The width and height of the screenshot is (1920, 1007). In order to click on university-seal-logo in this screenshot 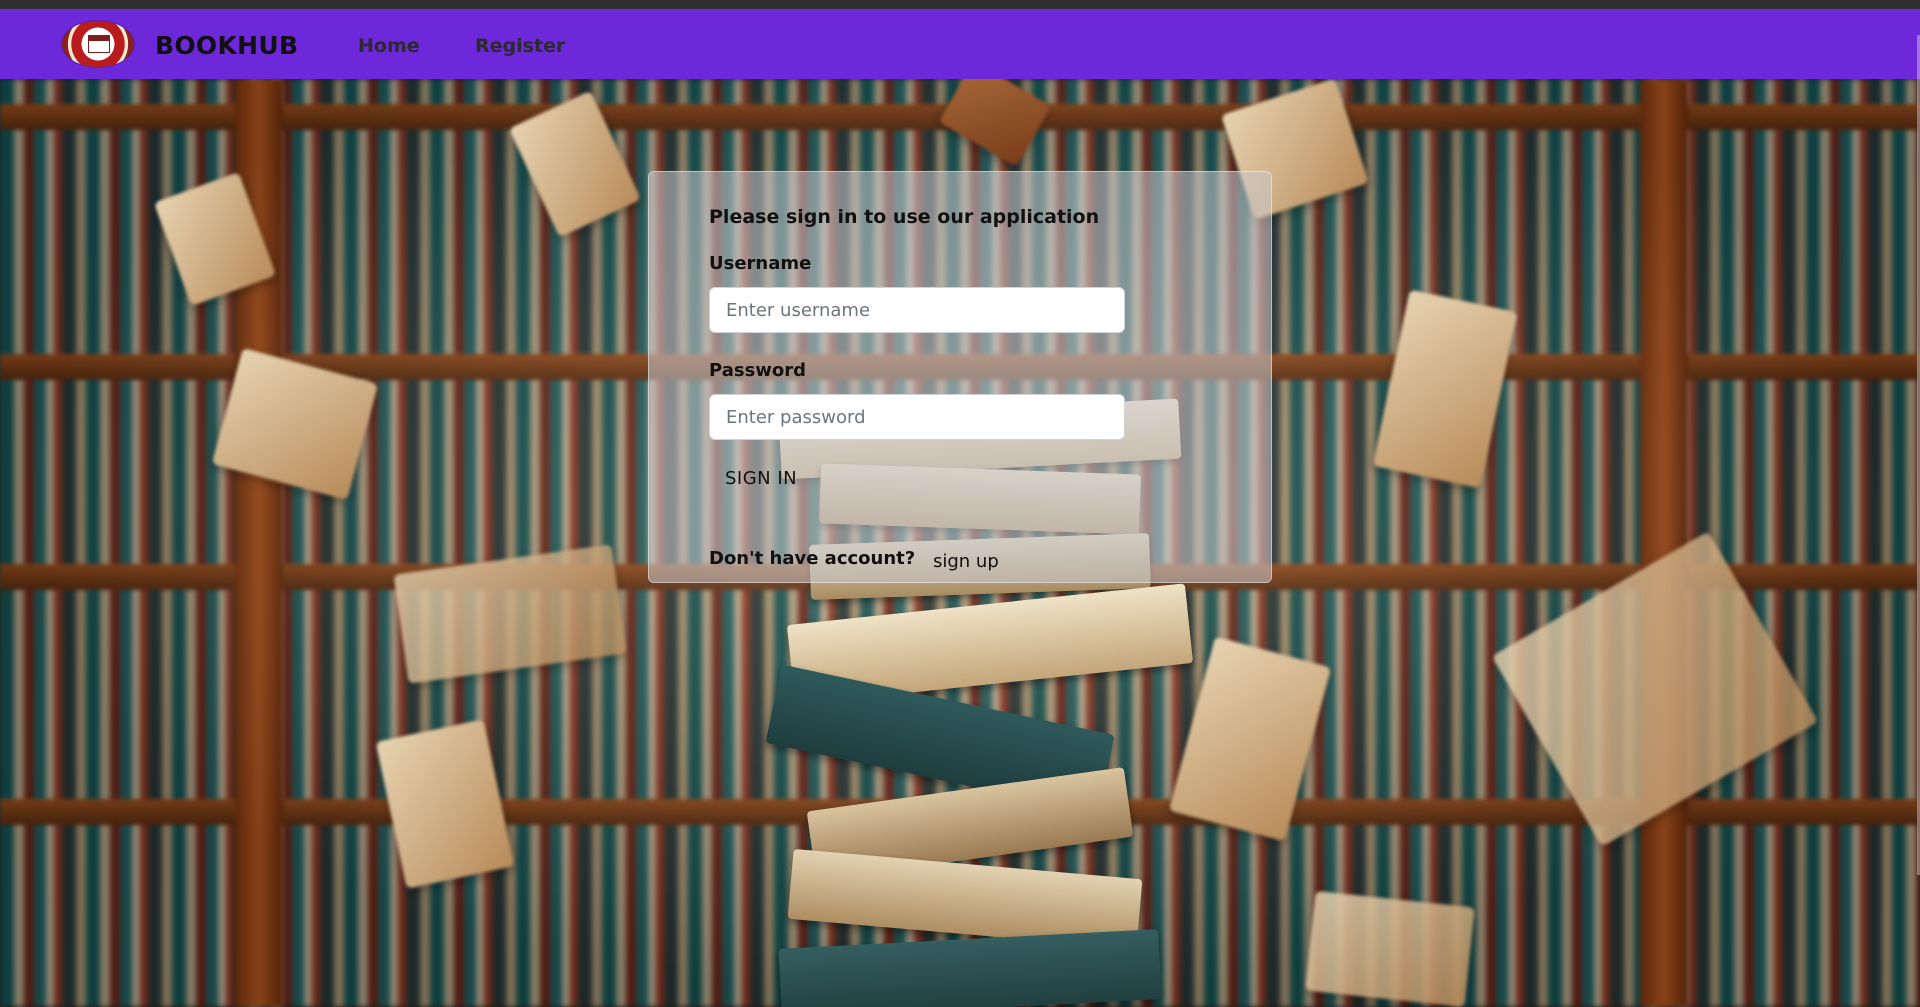, I will do `click(98, 44)`.